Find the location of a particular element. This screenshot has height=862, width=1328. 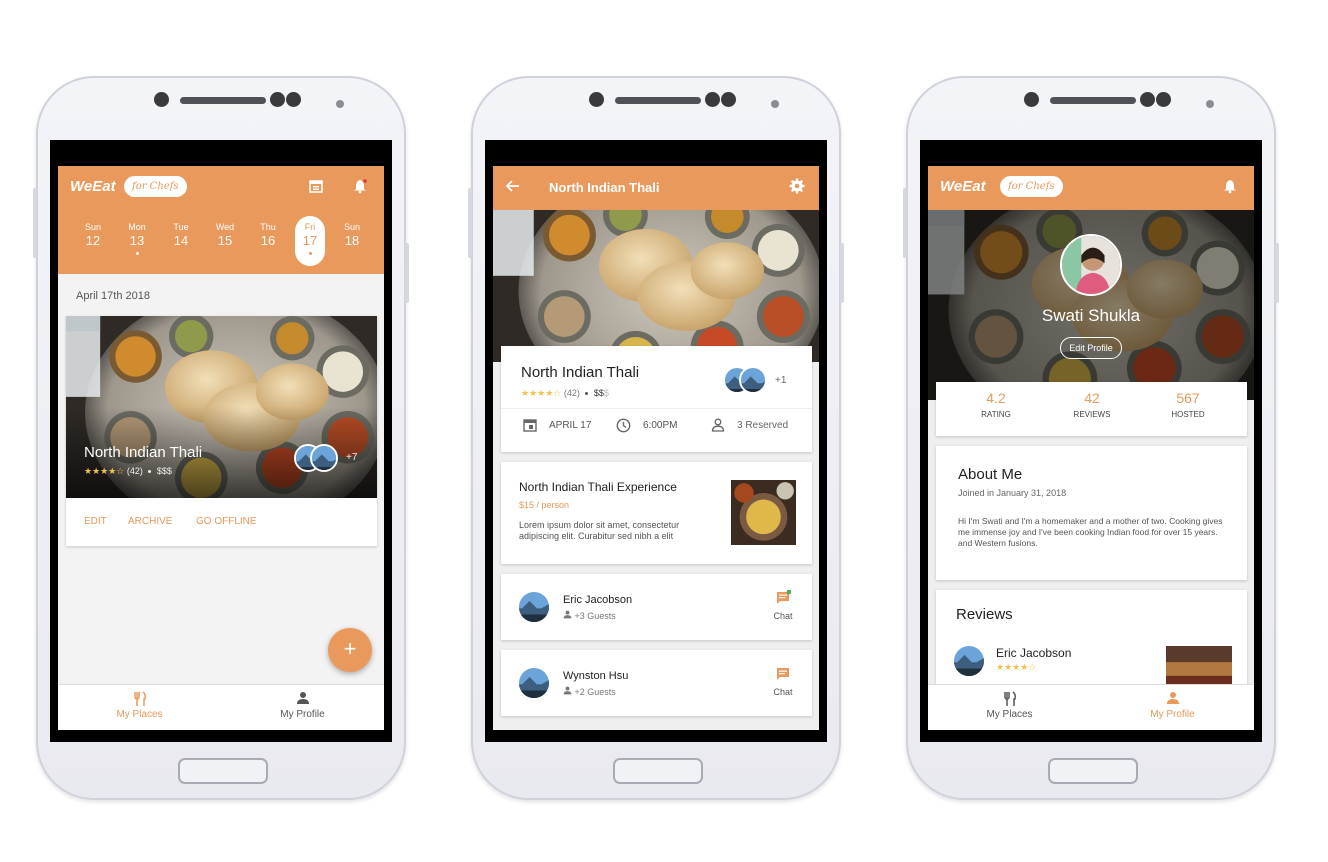

guest-extra: +3 Guests is located at coordinates (589, 615).